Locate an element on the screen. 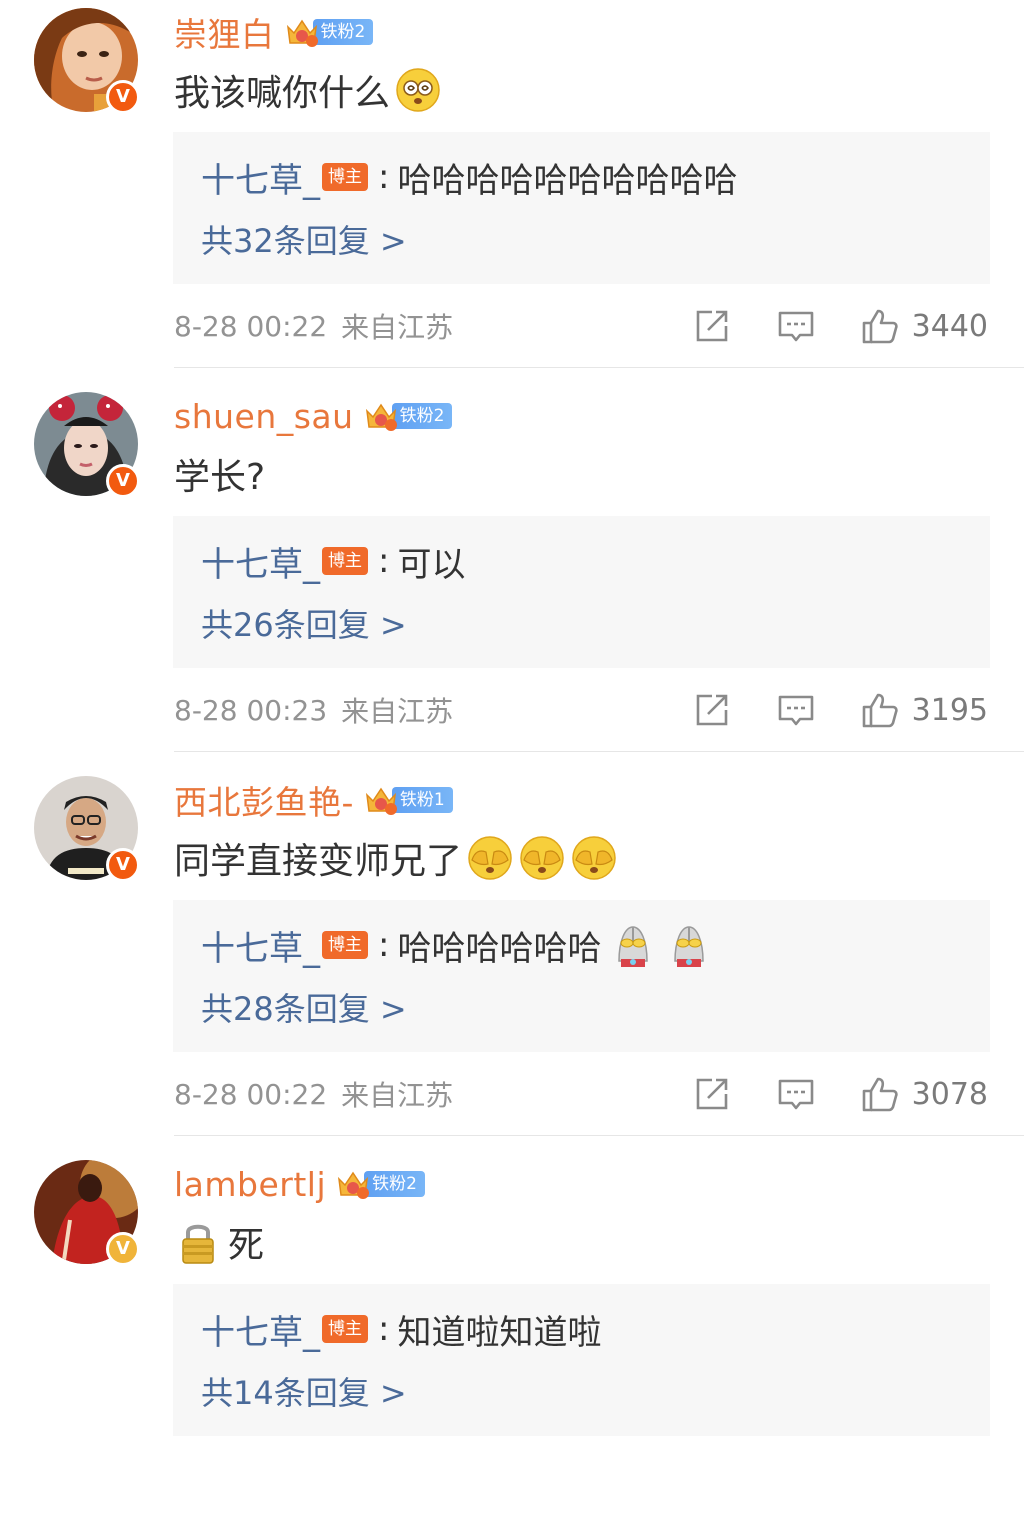 This screenshot has width=1024, height=1536. reply-preview: 十七草_ 博主 : 哈哈哈哈哈哈 共28条回复 > is located at coordinates (581, 976).